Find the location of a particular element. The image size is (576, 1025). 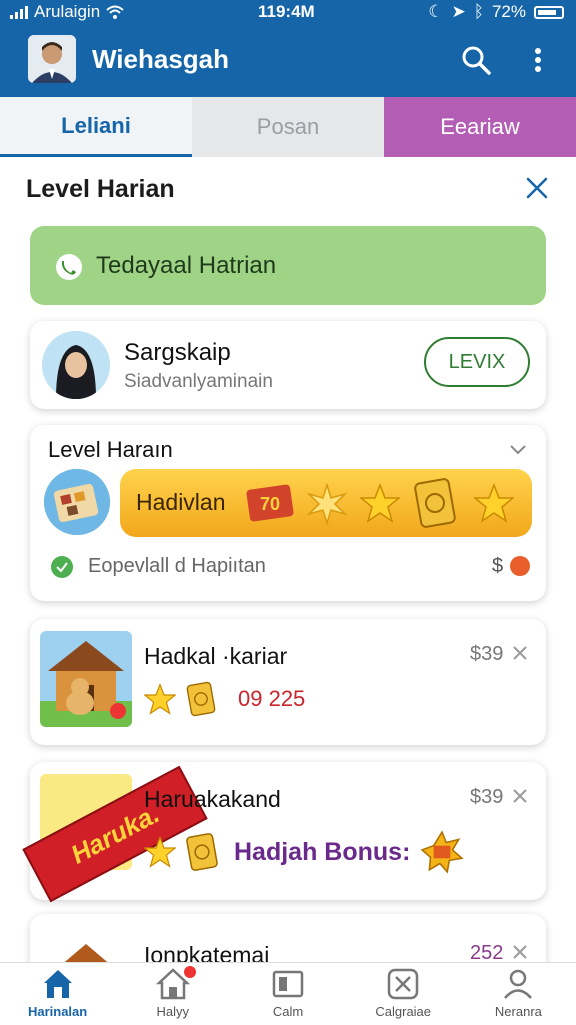

bottom-navigation: Harinalan Halyy Calm Calgraiae Neranra is located at coordinates (288, 993).